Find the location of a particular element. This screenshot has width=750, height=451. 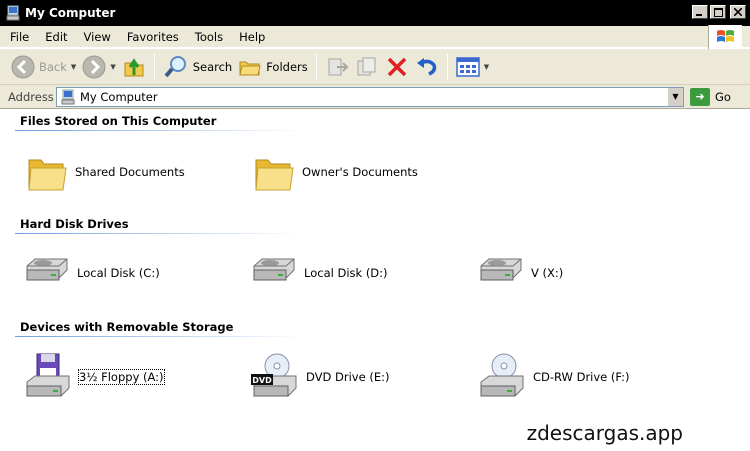

watermark: zdescargas.app is located at coordinates (604, 433).